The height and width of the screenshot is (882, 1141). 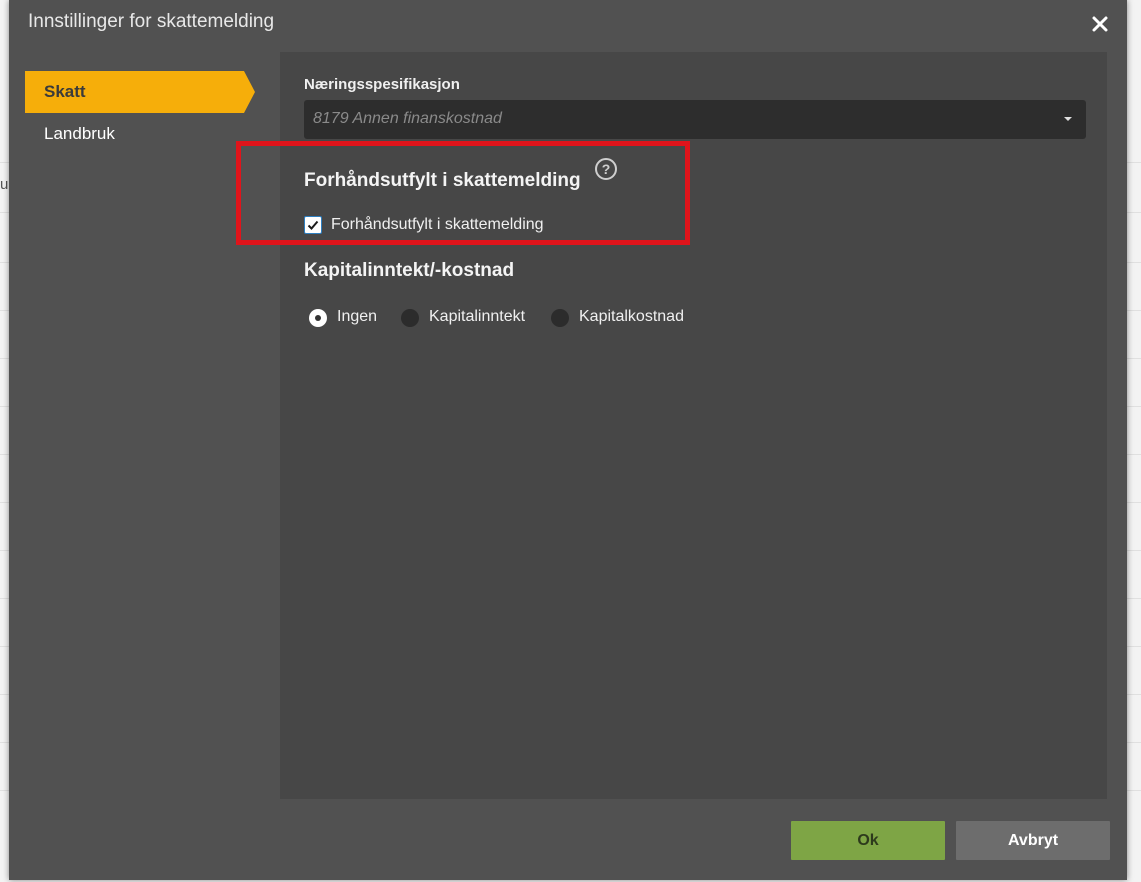 I want to click on naeringsspesifikasjon-label: Næringsspesifikasjon, so click(x=382, y=84).